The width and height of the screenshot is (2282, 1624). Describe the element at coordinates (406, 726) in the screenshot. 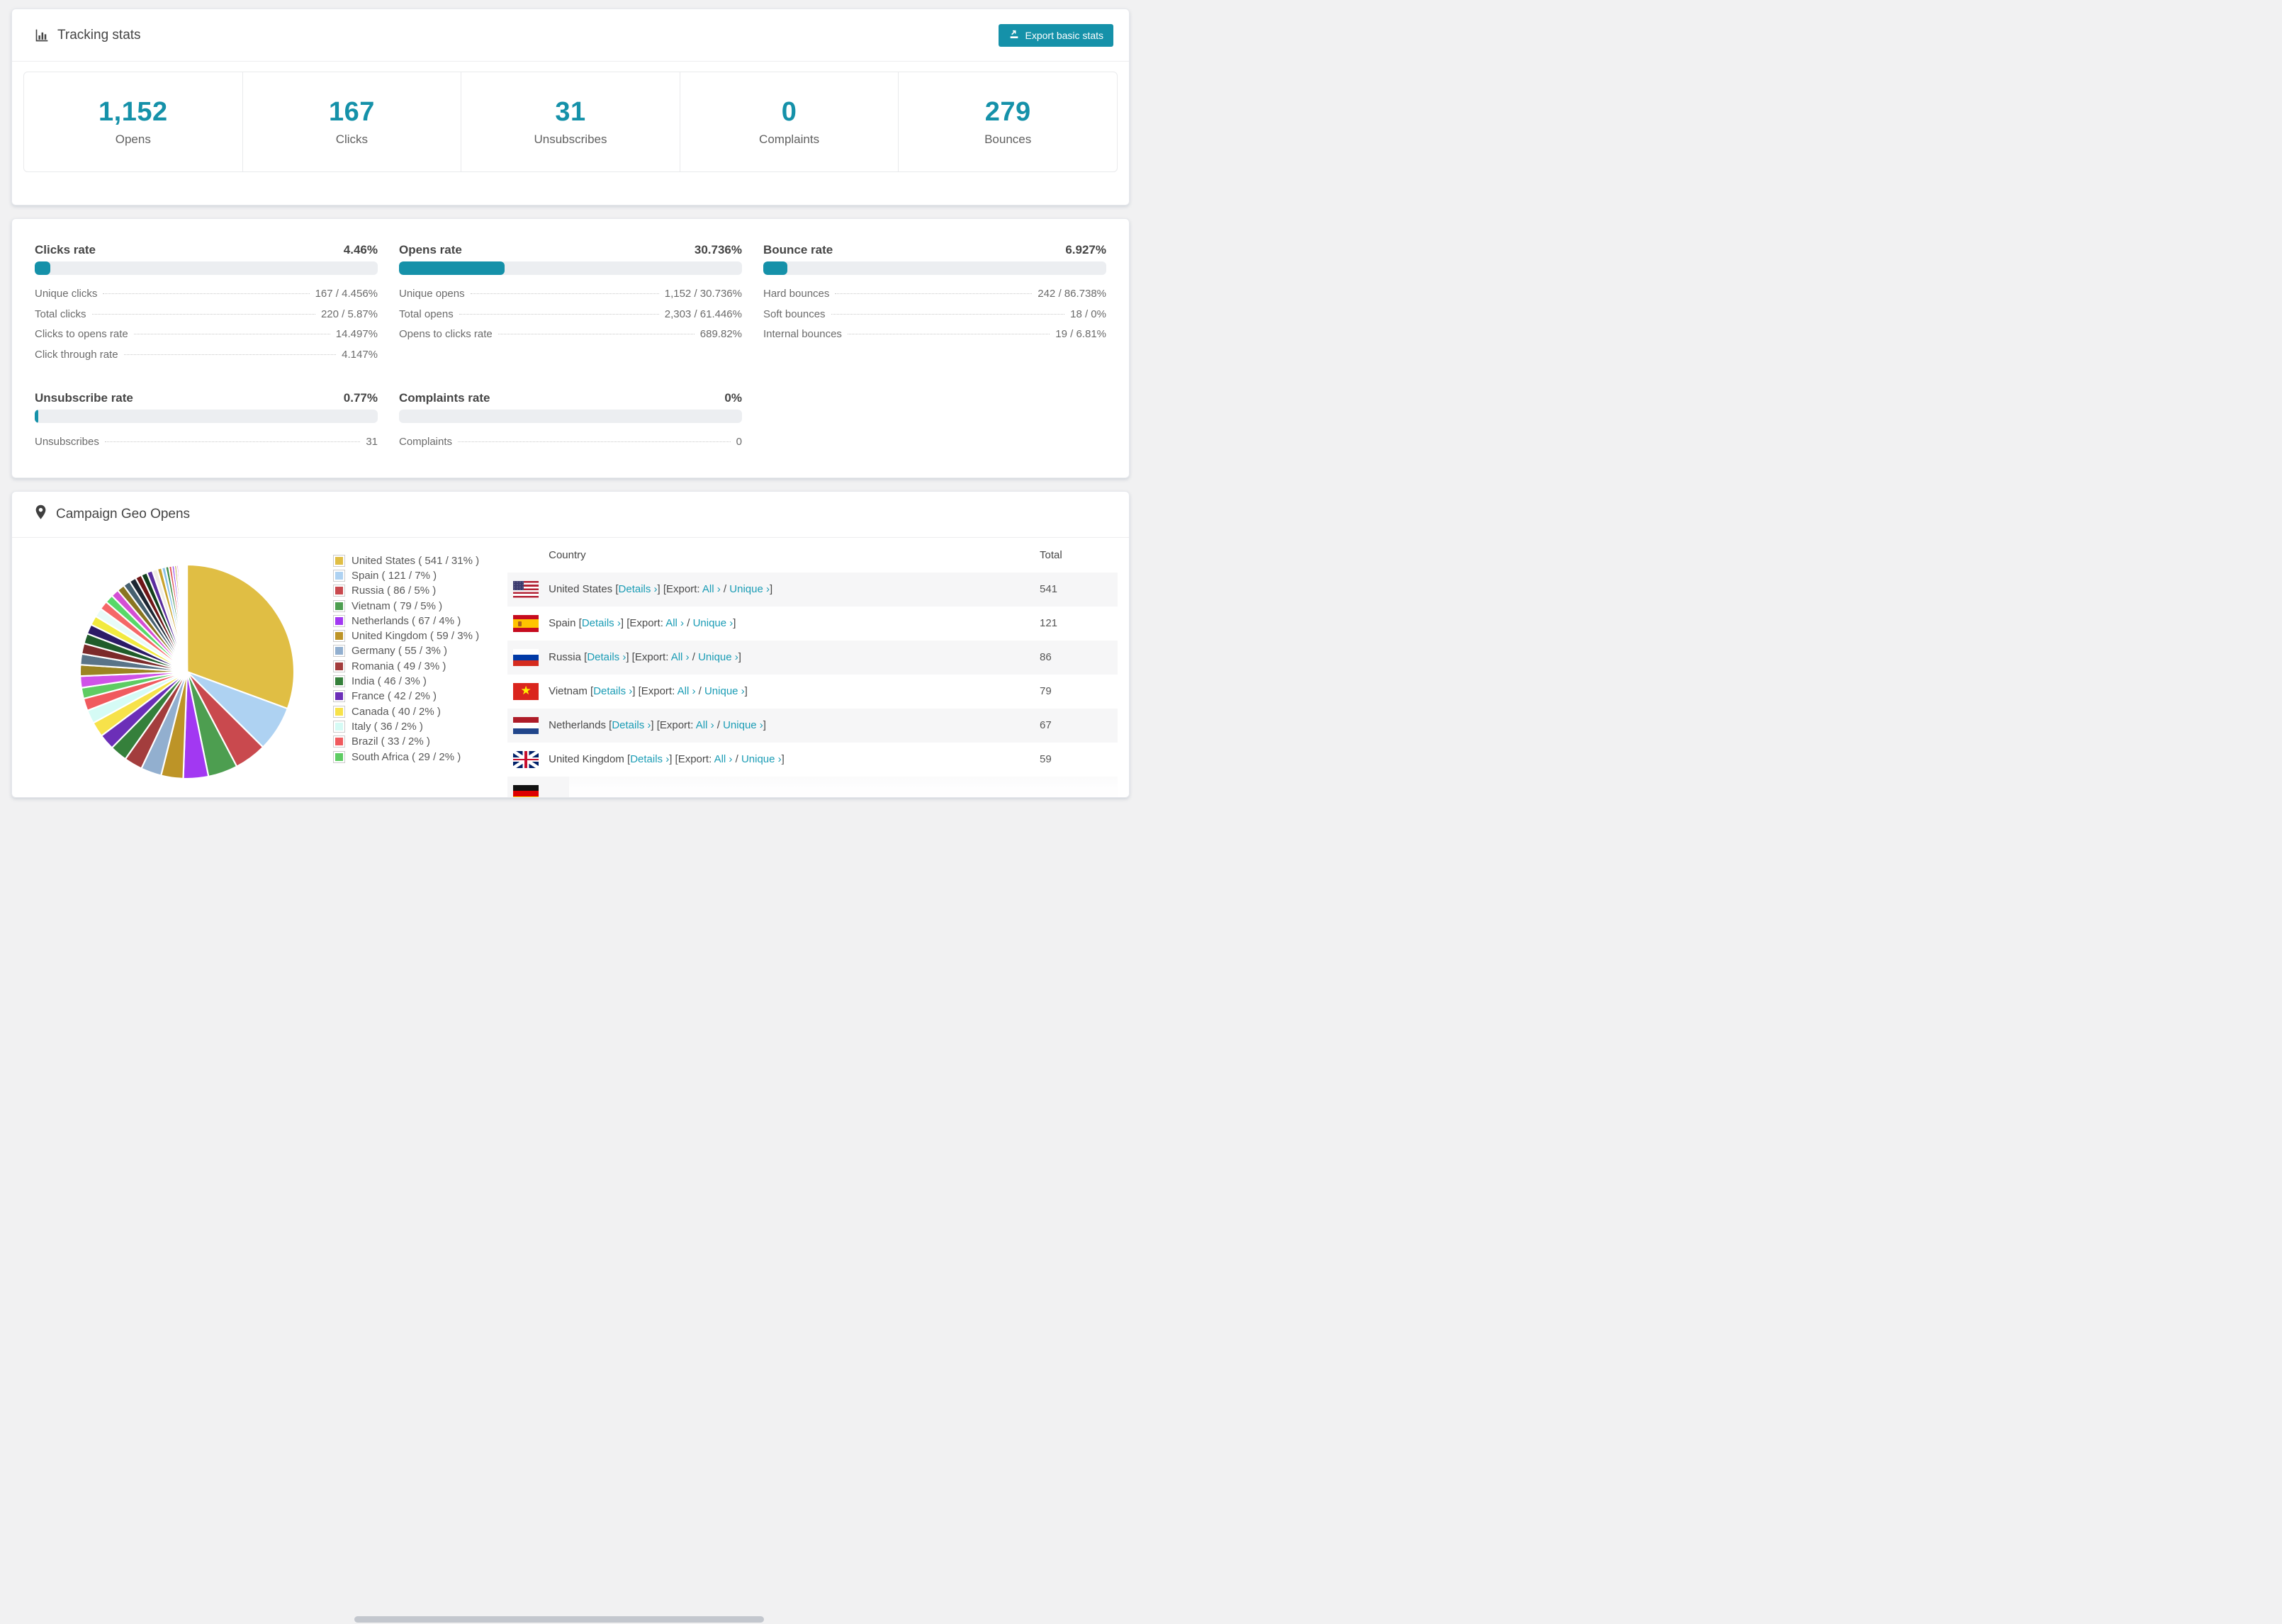

I see `legend-item: Italy ( 36 / 2% )` at that location.